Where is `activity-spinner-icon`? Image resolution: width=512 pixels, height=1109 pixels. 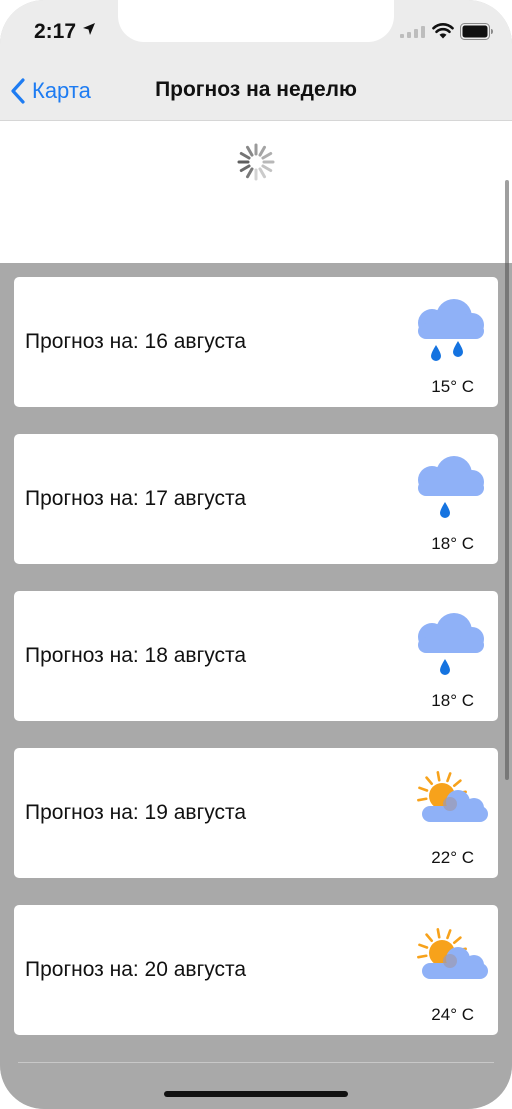 activity-spinner-icon is located at coordinates (256, 162).